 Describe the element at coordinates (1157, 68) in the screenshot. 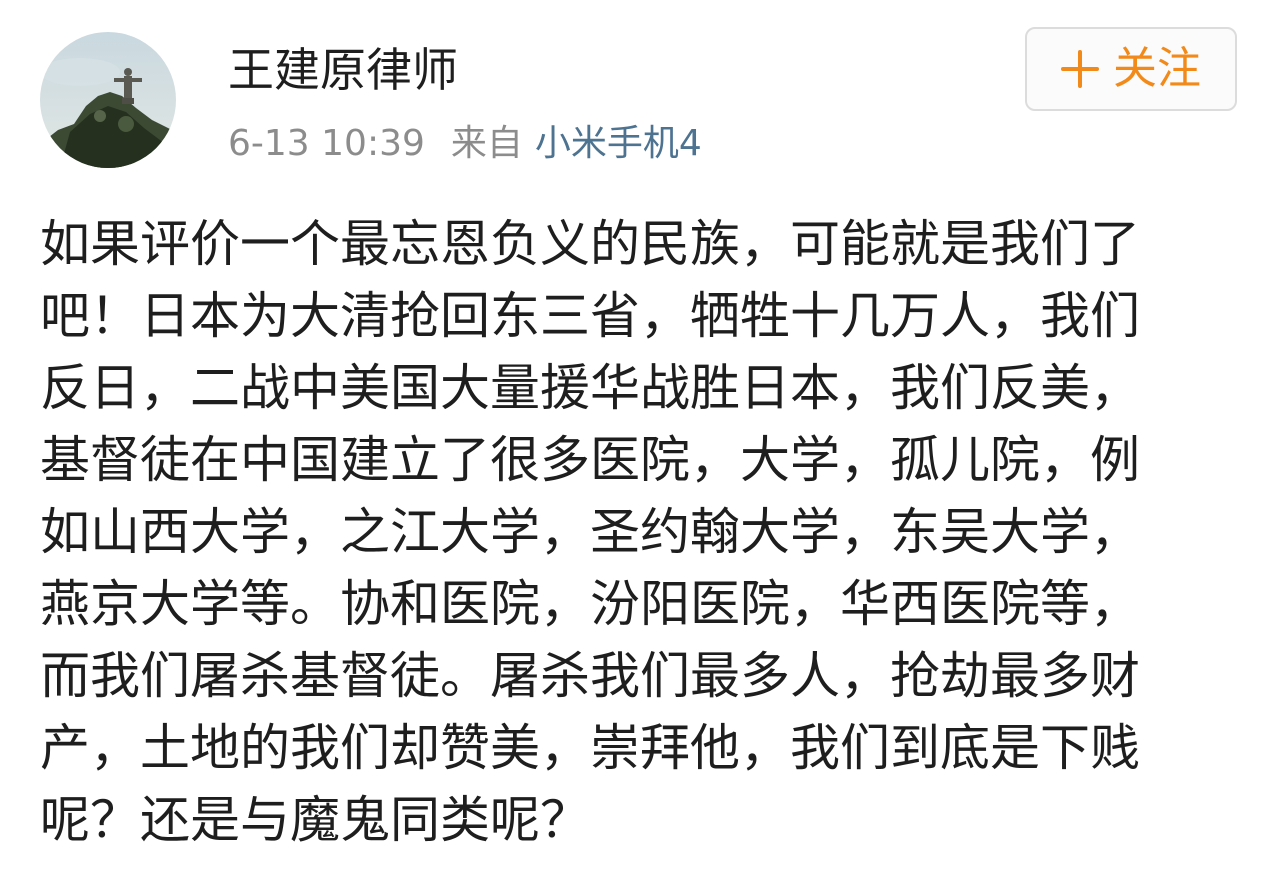

I see `follow-button-label: 关注` at that location.